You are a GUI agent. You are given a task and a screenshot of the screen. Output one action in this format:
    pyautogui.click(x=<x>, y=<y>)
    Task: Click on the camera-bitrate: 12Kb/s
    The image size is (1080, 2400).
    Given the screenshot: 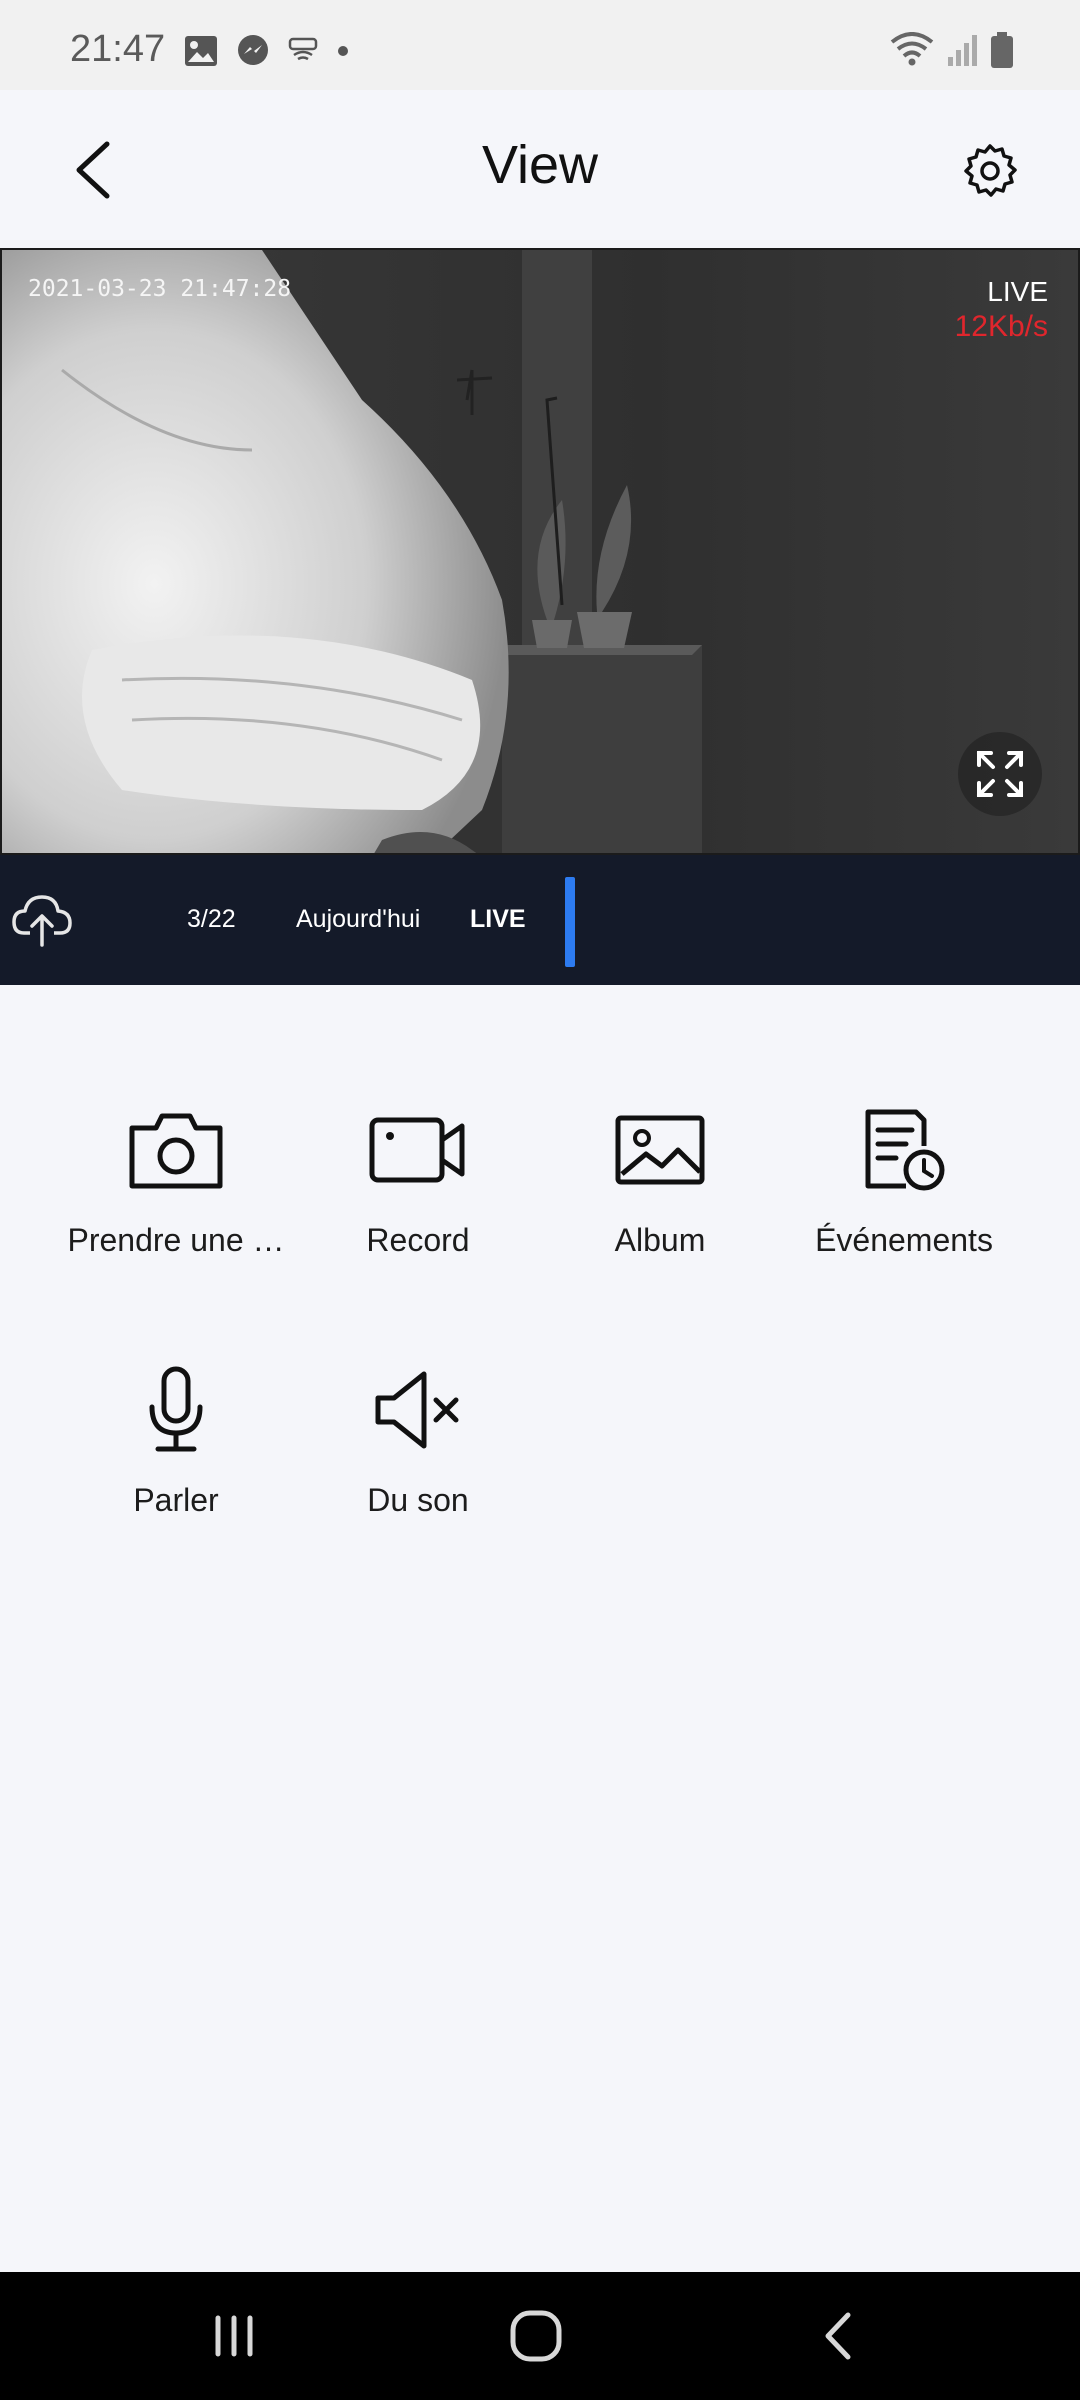 What is the action you would take?
    pyautogui.click(x=1001, y=326)
    